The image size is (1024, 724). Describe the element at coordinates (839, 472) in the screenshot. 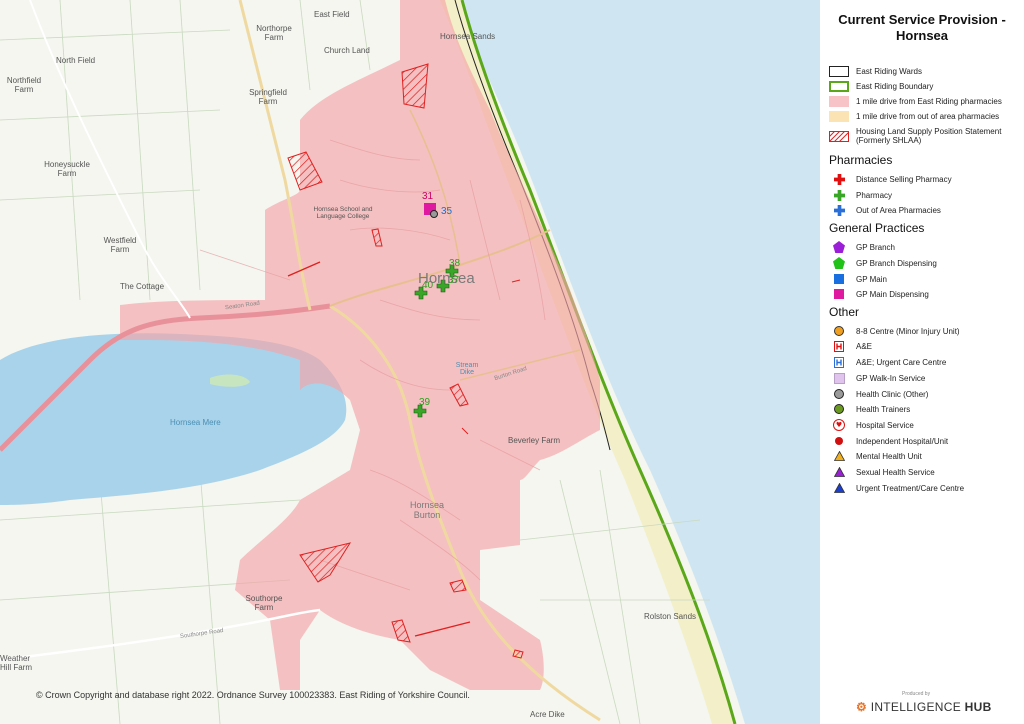

I see `purple-triangle-icon` at that location.